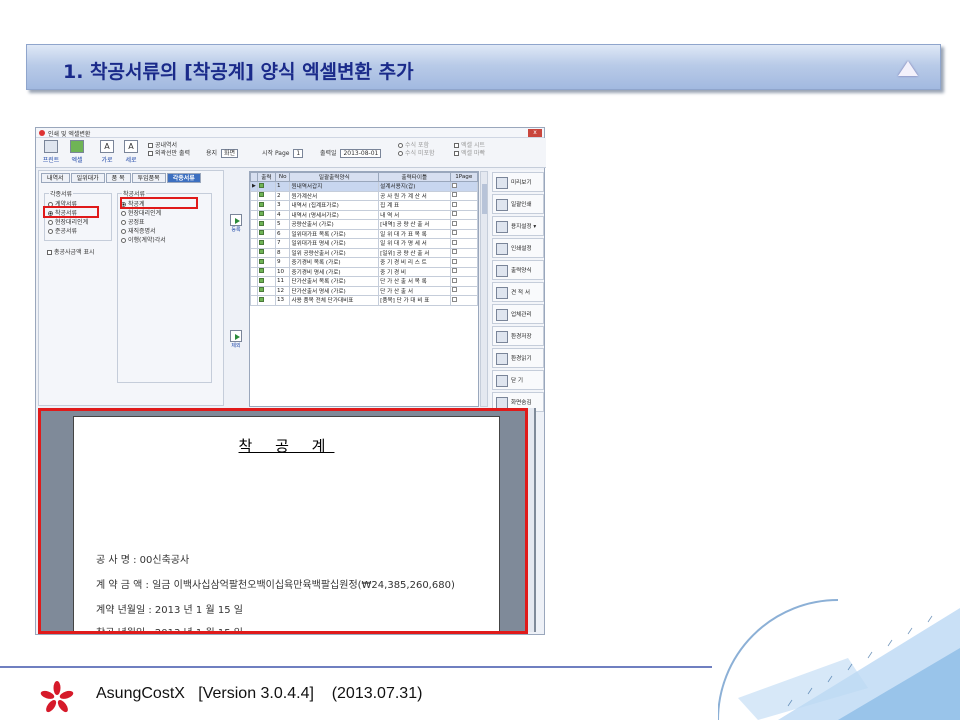  Describe the element at coordinates (148, 178) in the screenshot. I see `tab-input-items: 투입품목` at that location.